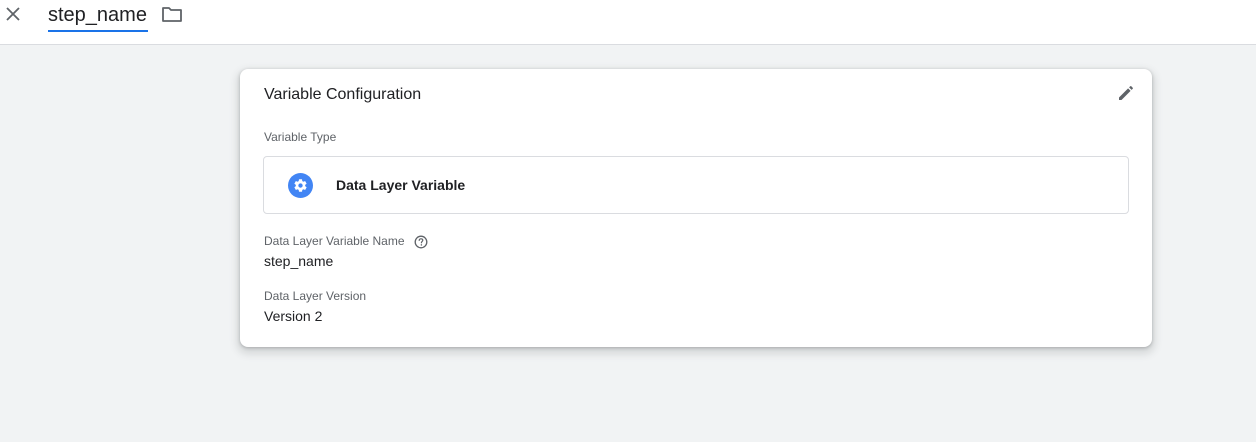 Image resolution: width=1256 pixels, height=442 pixels. I want to click on variable-type-selector: Data Layer Variable, so click(696, 185).